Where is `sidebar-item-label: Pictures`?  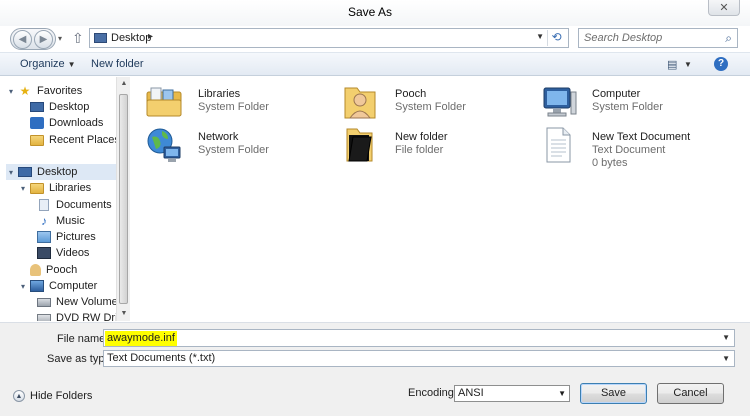 sidebar-item-label: Pictures is located at coordinates (76, 237).